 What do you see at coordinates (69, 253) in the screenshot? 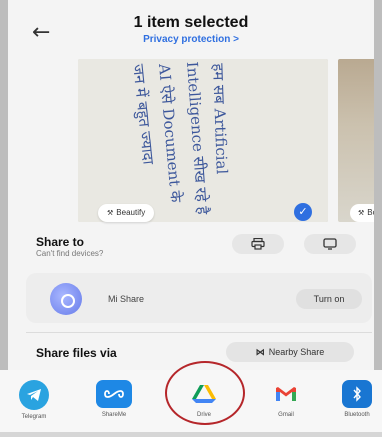
I see `cant-find-devices-link: Can't find devices?` at bounding box center [69, 253].